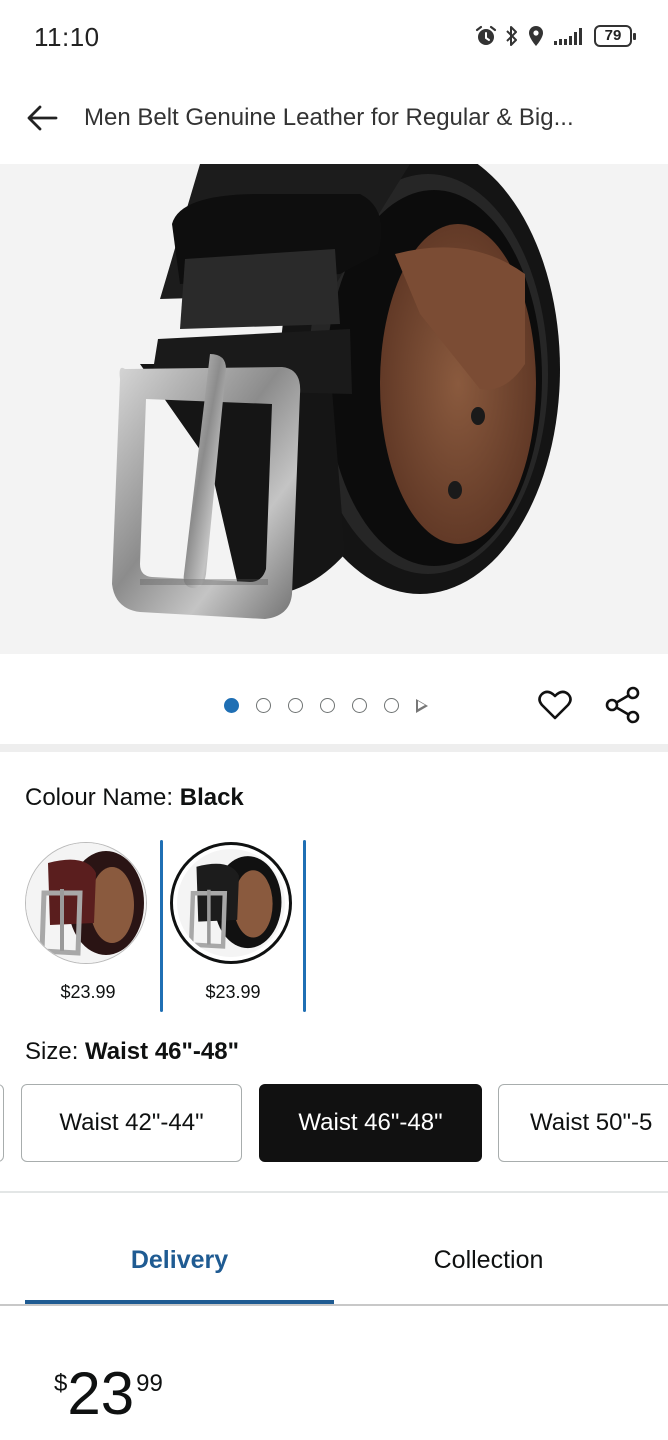  Describe the element at coordinates (334, 1305) in the screenshot. I see `tabs-border` at that location.